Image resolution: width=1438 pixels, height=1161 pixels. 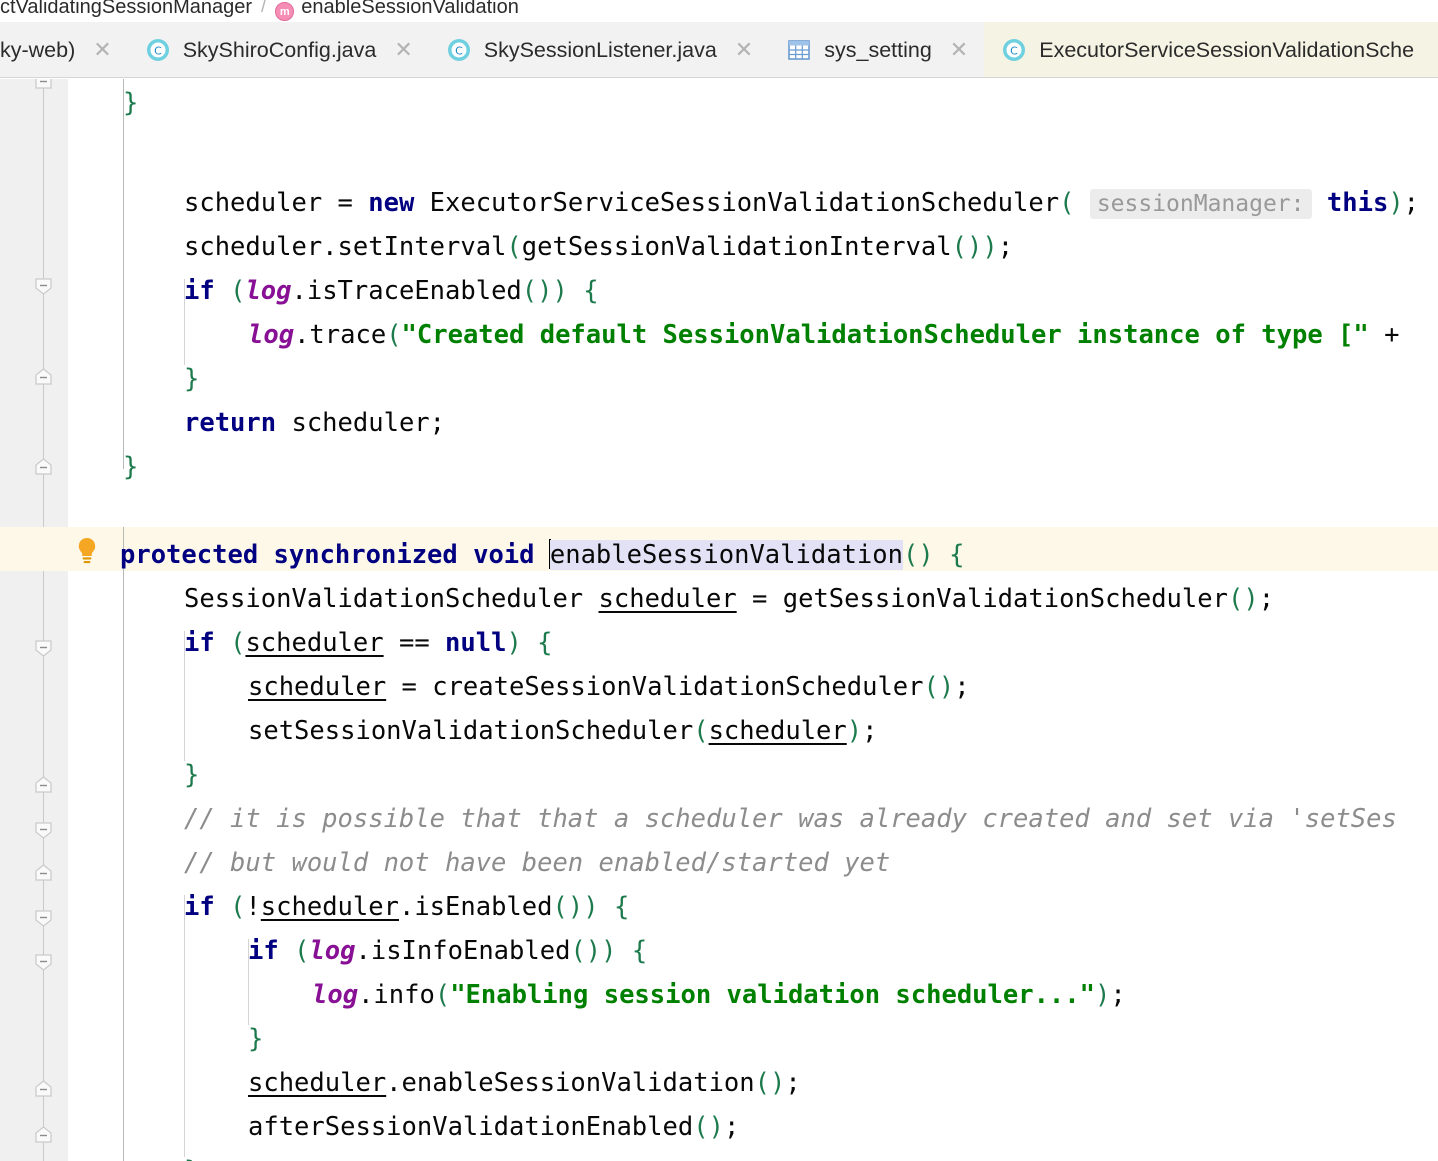 I want to click on code-line: if (scheduler == null) {, so click(x=368, y=643).